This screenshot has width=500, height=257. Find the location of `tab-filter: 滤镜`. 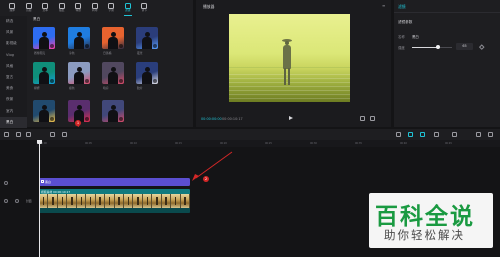

tab-filter: 滤镜 is located at coordinates (402, 7).